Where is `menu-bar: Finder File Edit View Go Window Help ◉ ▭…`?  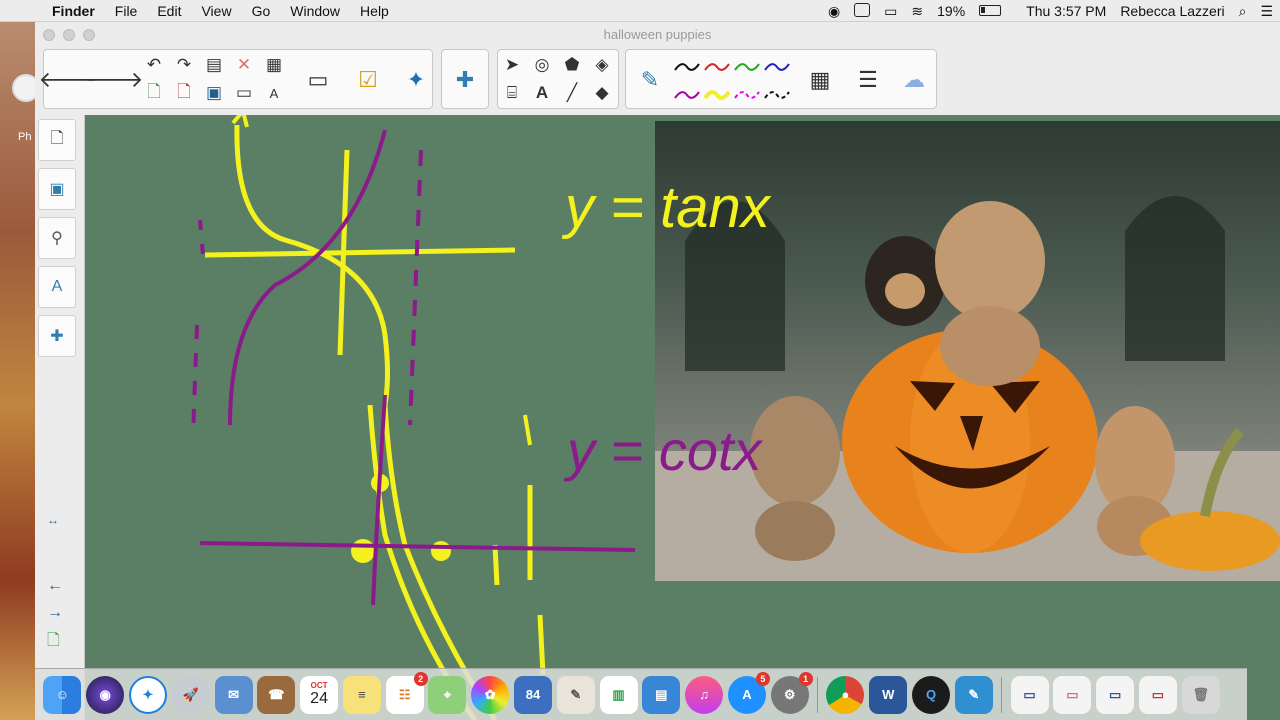 menu-bar: Finder File Edit View Go Window Help ◉ ▭… is located at coordinates (640, 11).